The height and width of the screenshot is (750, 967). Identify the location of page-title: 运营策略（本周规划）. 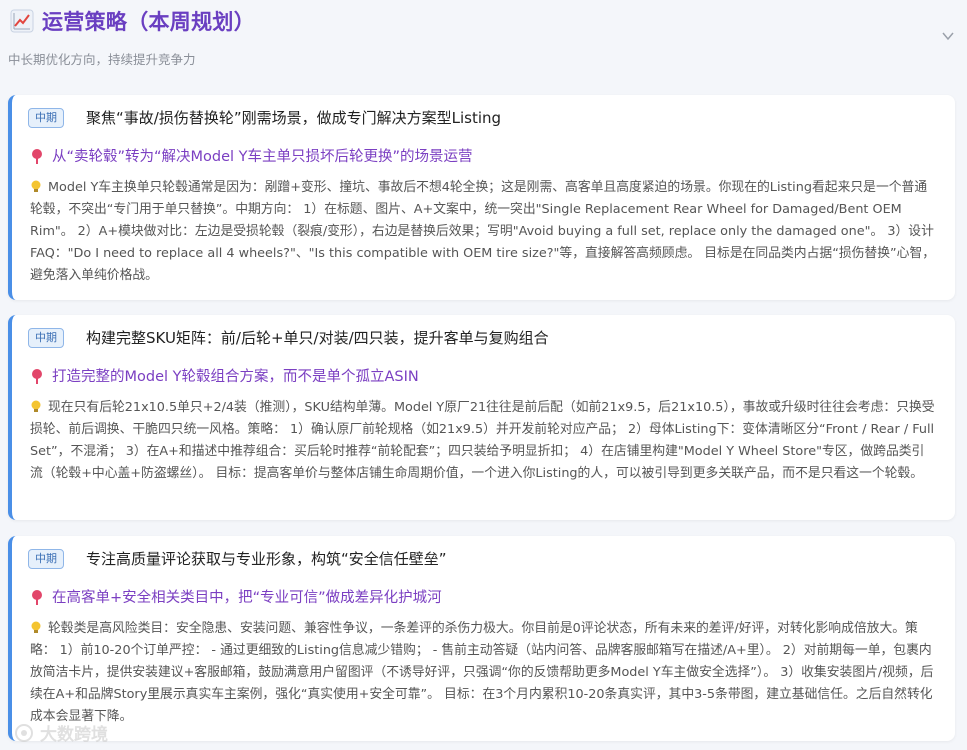
(148, 22).